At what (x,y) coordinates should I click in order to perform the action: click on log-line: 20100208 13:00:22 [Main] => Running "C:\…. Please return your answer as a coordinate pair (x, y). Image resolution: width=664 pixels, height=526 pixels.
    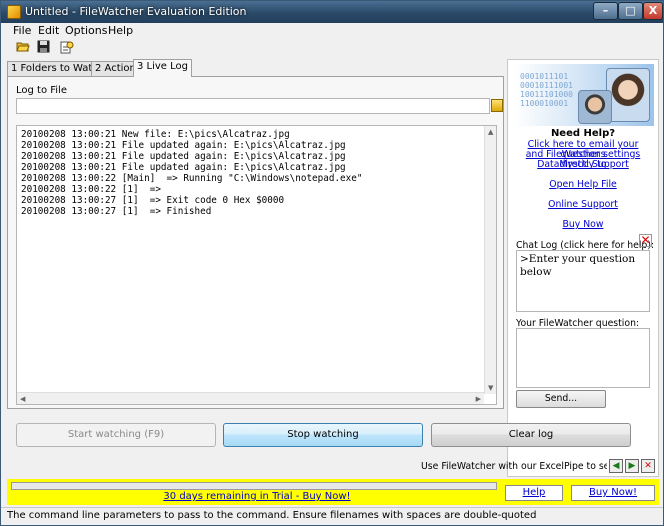
    Looking at the image, I should click on (192, 178).